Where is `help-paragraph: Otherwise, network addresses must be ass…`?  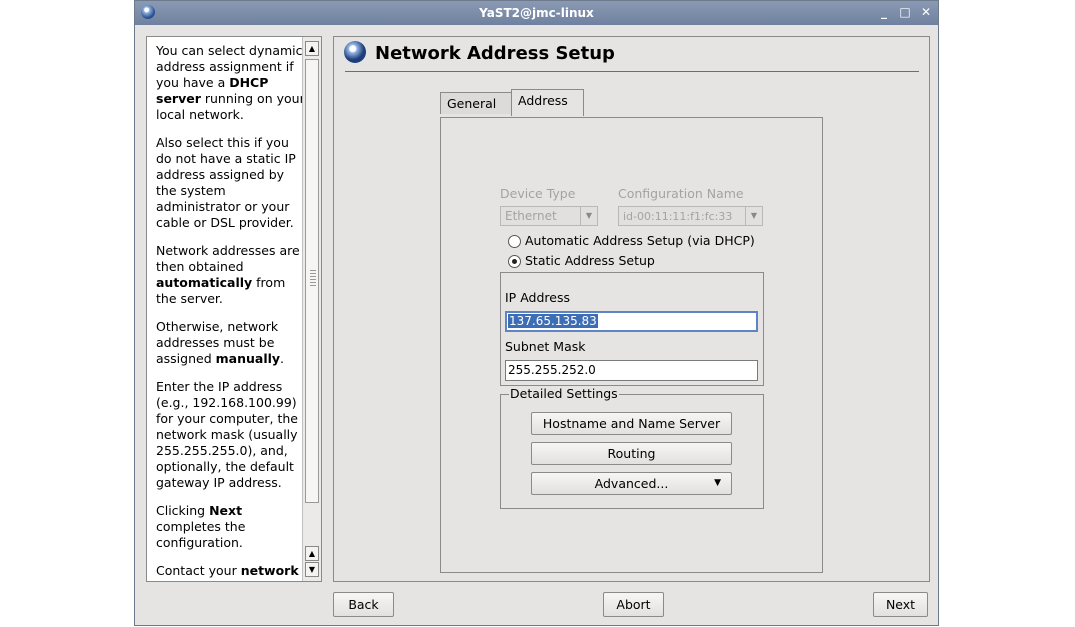
help-paragraph: Otherwise, network addresses must be ass… is located at coordinates (220, 342).